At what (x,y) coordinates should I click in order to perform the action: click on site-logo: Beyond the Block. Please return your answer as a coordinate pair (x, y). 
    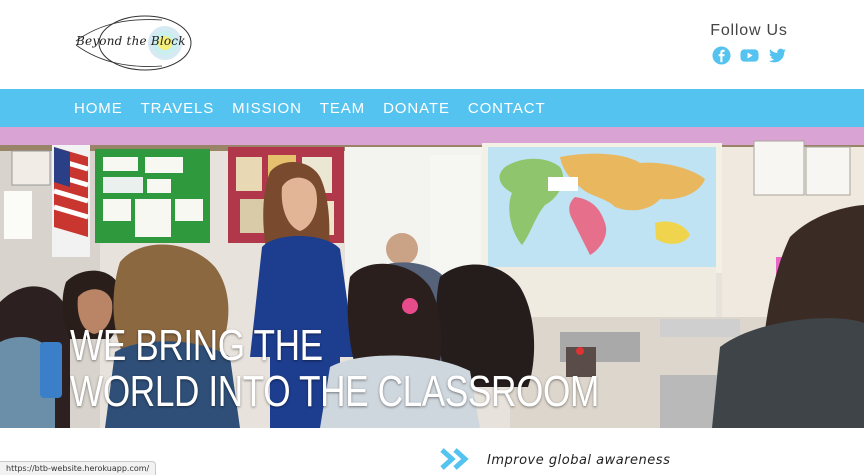
    Looking at the image, I should click on (133, 43).